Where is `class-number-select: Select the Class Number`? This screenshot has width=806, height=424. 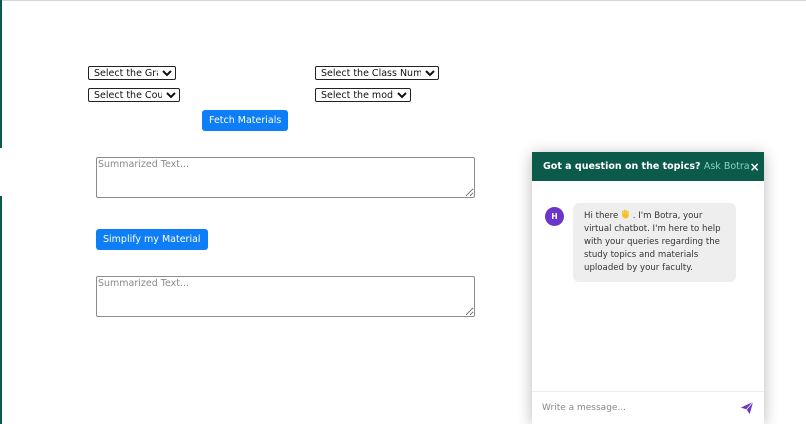
class-number-select: Select the Class Number is located at coordinates (377, 73).